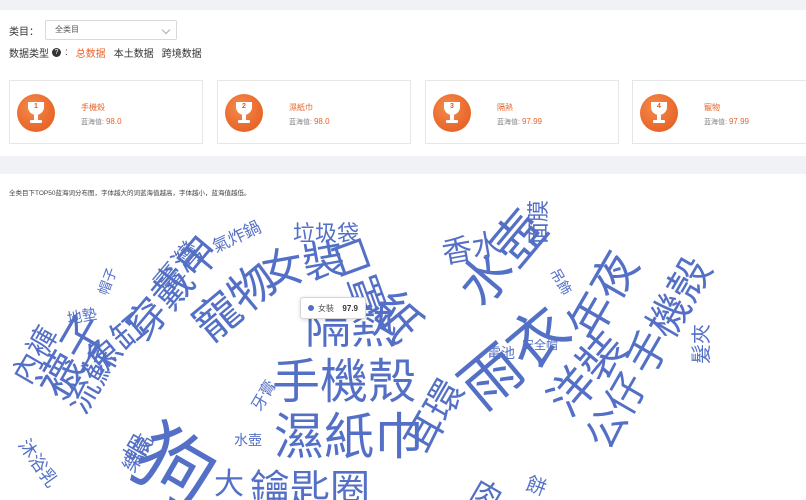 This screenshot has height=500, width=806. Describe the element at coordinates (561, 282) in the screenshot. I see `word-cloud-word: 吊飾` at that location.